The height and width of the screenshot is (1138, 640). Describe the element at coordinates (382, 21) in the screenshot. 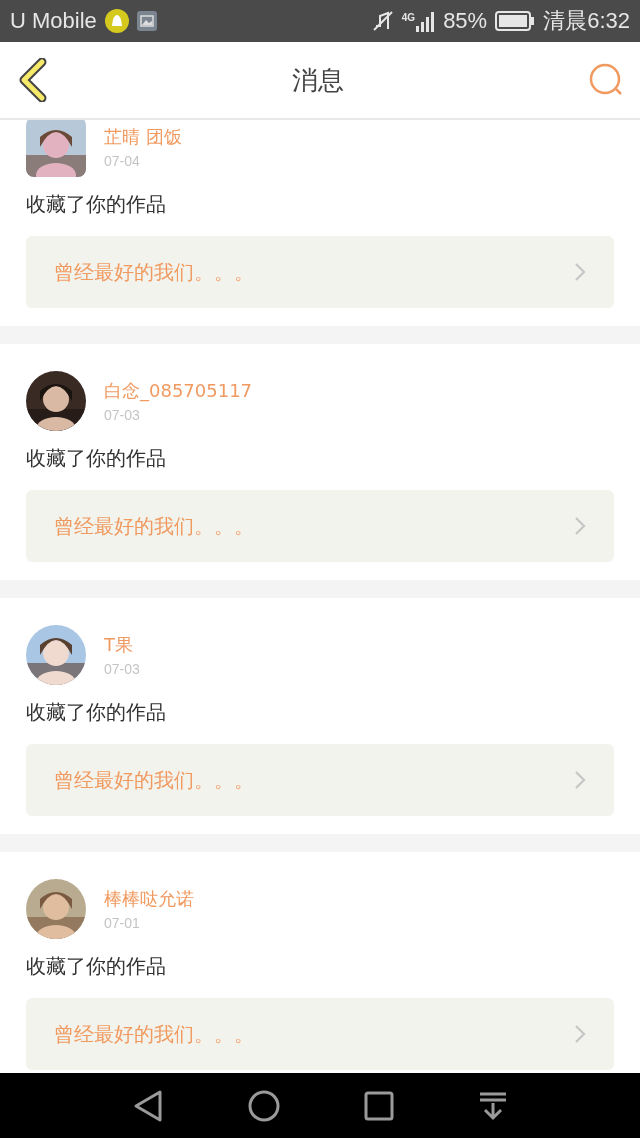

I see `mute-icon` at that location.